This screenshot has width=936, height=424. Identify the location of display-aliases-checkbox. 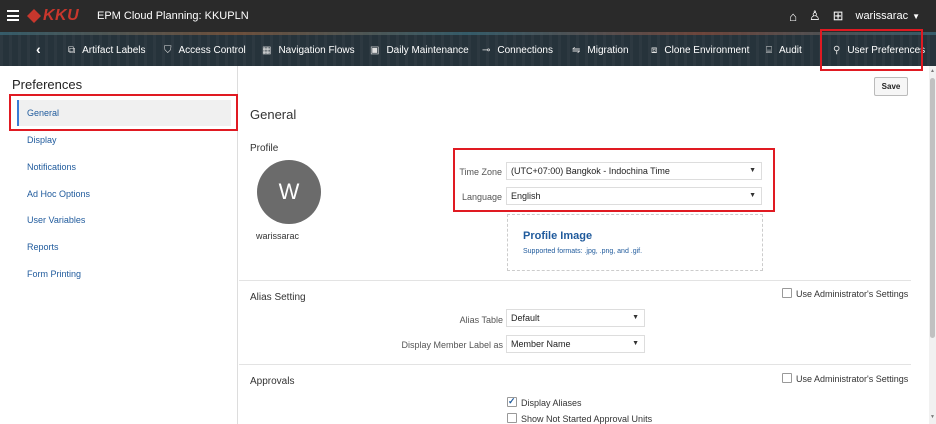
(512, 401).